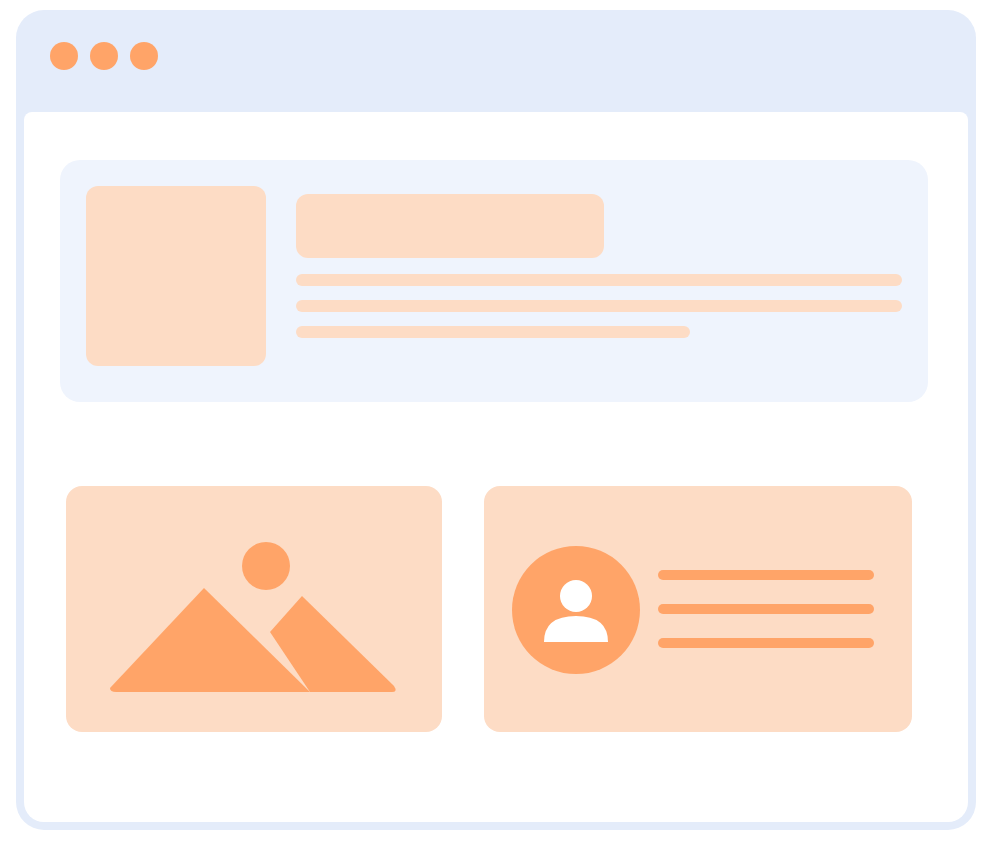 This screenshot has height=846, width=990. What do you see at coordinates (254, 615) in the screenshot?
I see `mountain-image-icon` at bounding box center [254, 615].